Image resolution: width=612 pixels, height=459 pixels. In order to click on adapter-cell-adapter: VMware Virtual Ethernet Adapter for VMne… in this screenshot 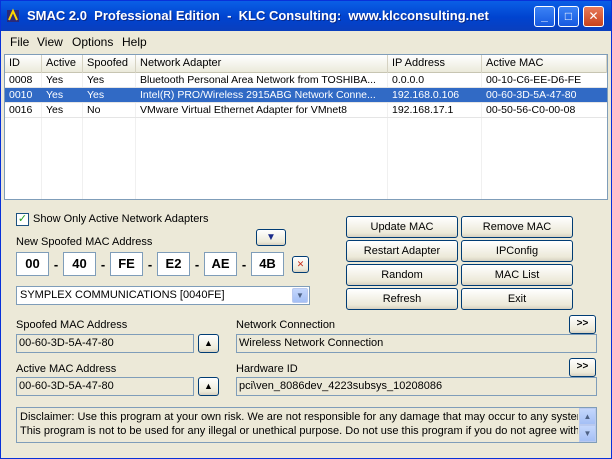, I will do `click(243, 110)`.